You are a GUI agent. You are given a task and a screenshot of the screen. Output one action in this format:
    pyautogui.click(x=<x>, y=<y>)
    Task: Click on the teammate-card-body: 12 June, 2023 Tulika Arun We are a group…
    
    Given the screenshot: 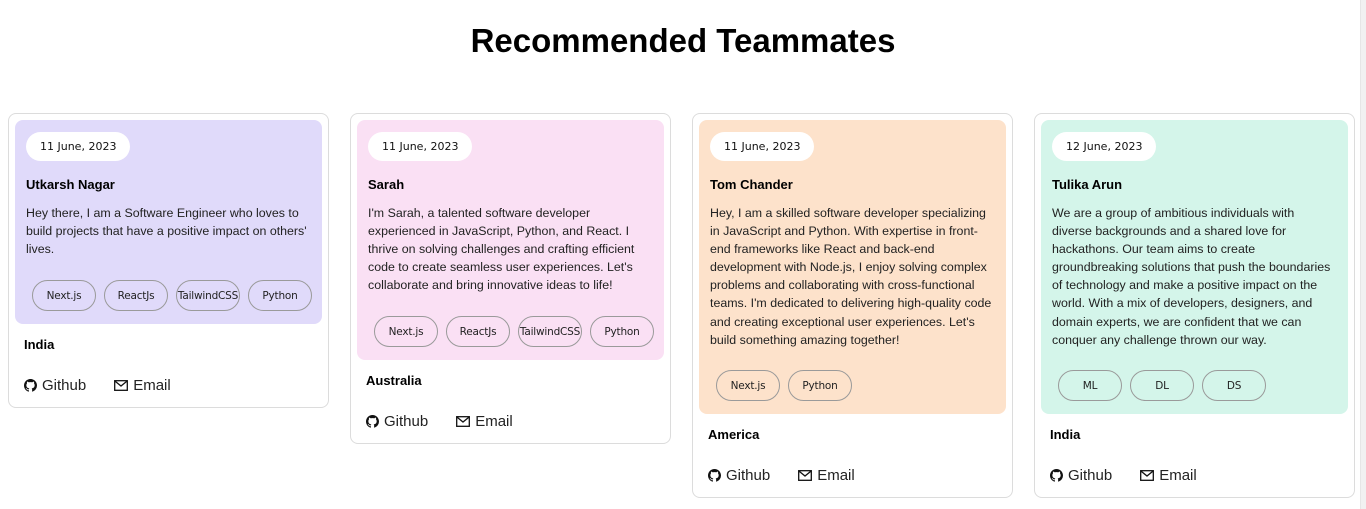 What is the action you would take?
    pyautogui.click(x=1194, y=267)
    